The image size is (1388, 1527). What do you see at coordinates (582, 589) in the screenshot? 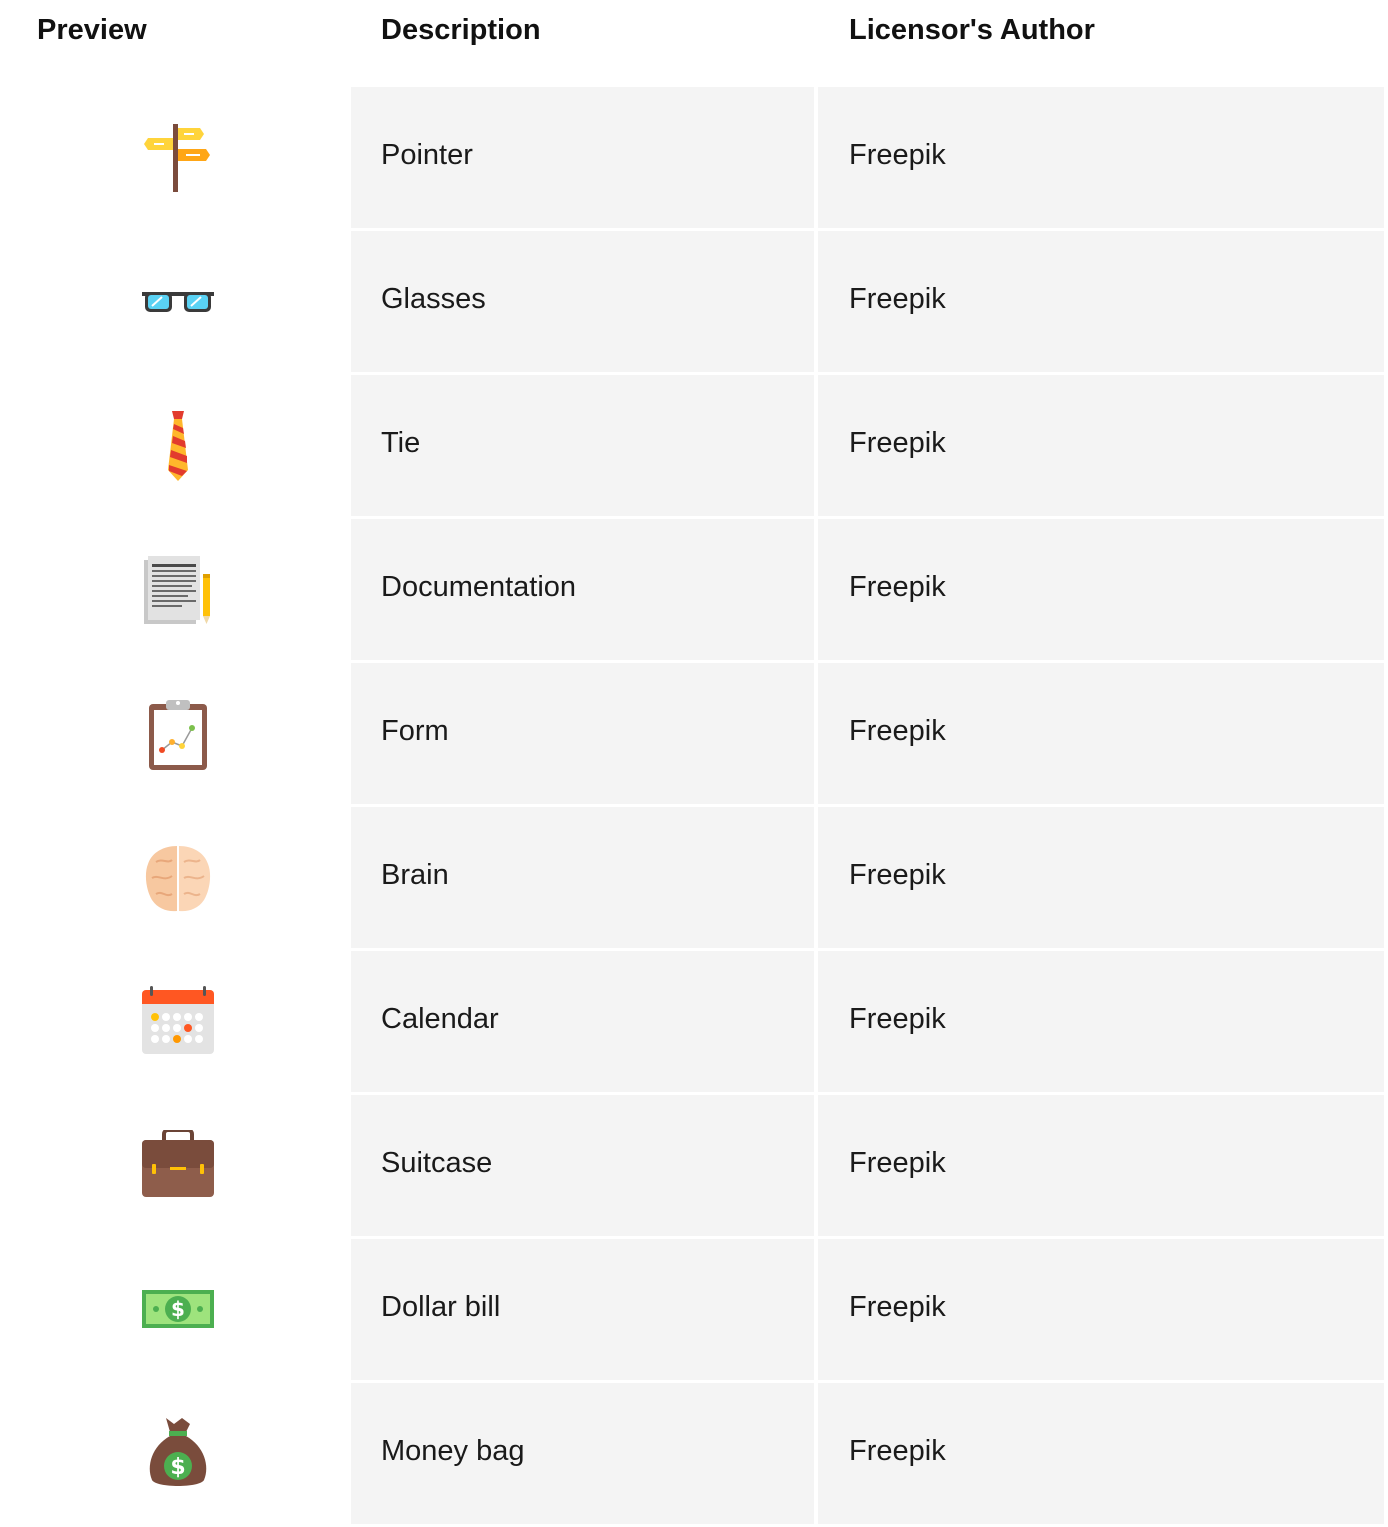
I see `description-cell: Documentation` at bounding box center [582, 589].